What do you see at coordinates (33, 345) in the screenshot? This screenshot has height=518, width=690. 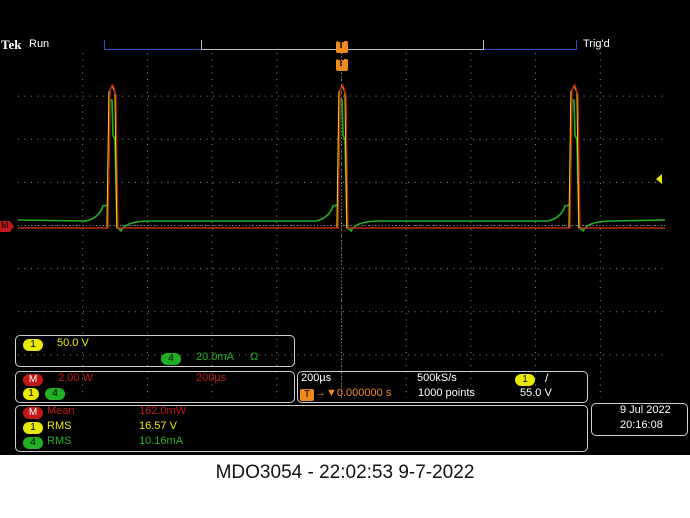 I see `ch1-badge: 1` at bounding box center [33, 345].